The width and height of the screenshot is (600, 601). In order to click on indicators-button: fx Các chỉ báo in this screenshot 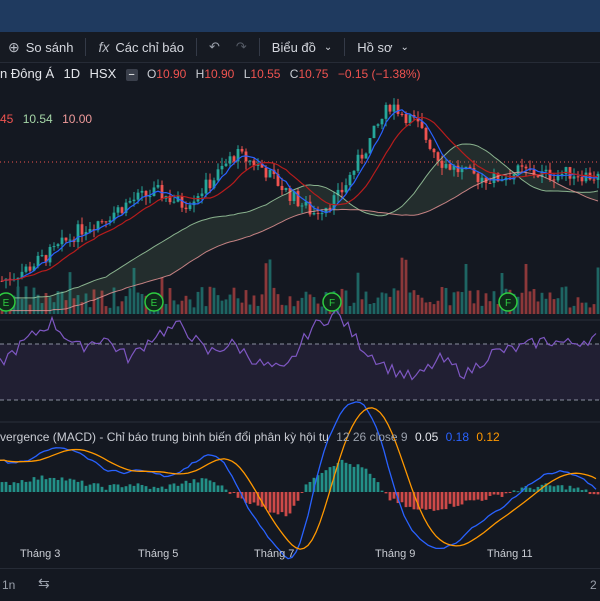, I will do `click(141, 47)`.